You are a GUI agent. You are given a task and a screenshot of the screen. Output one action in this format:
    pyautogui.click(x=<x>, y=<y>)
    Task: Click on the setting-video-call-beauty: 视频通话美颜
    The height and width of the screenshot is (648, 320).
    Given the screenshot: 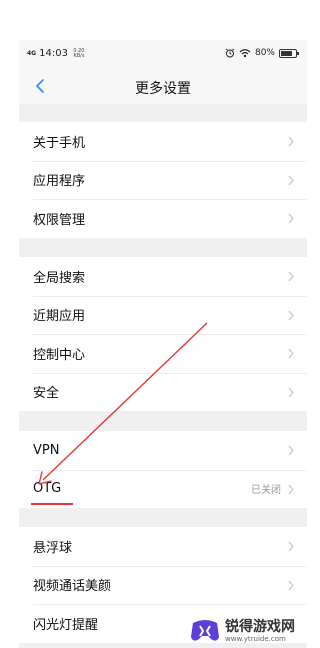 What is the action you would take?
    pyautogui.click(x=163, y=585)
    